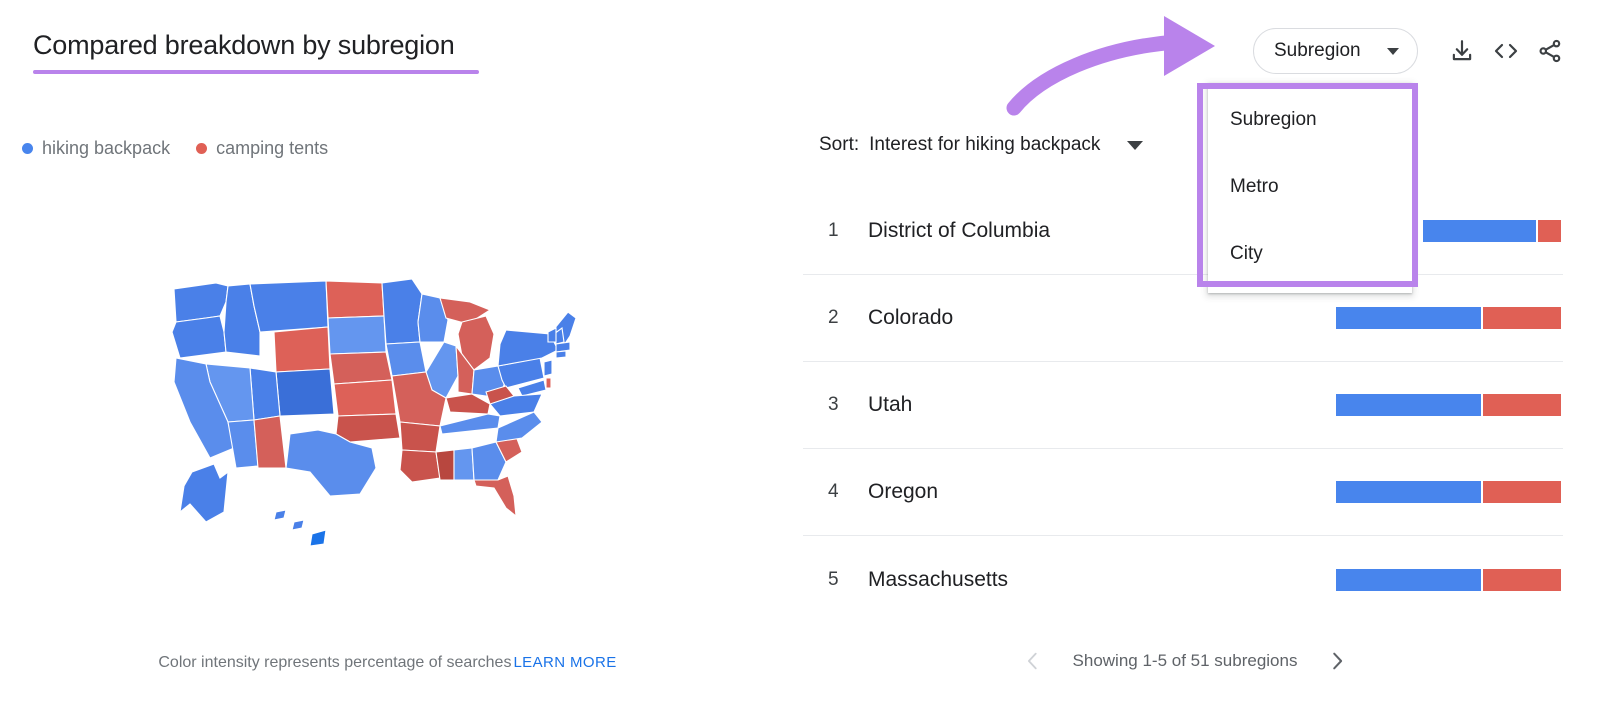  What do you see at coordinates (265, 394) in the screenshot?
I see `state-ut` at bounding box center [265, 394].